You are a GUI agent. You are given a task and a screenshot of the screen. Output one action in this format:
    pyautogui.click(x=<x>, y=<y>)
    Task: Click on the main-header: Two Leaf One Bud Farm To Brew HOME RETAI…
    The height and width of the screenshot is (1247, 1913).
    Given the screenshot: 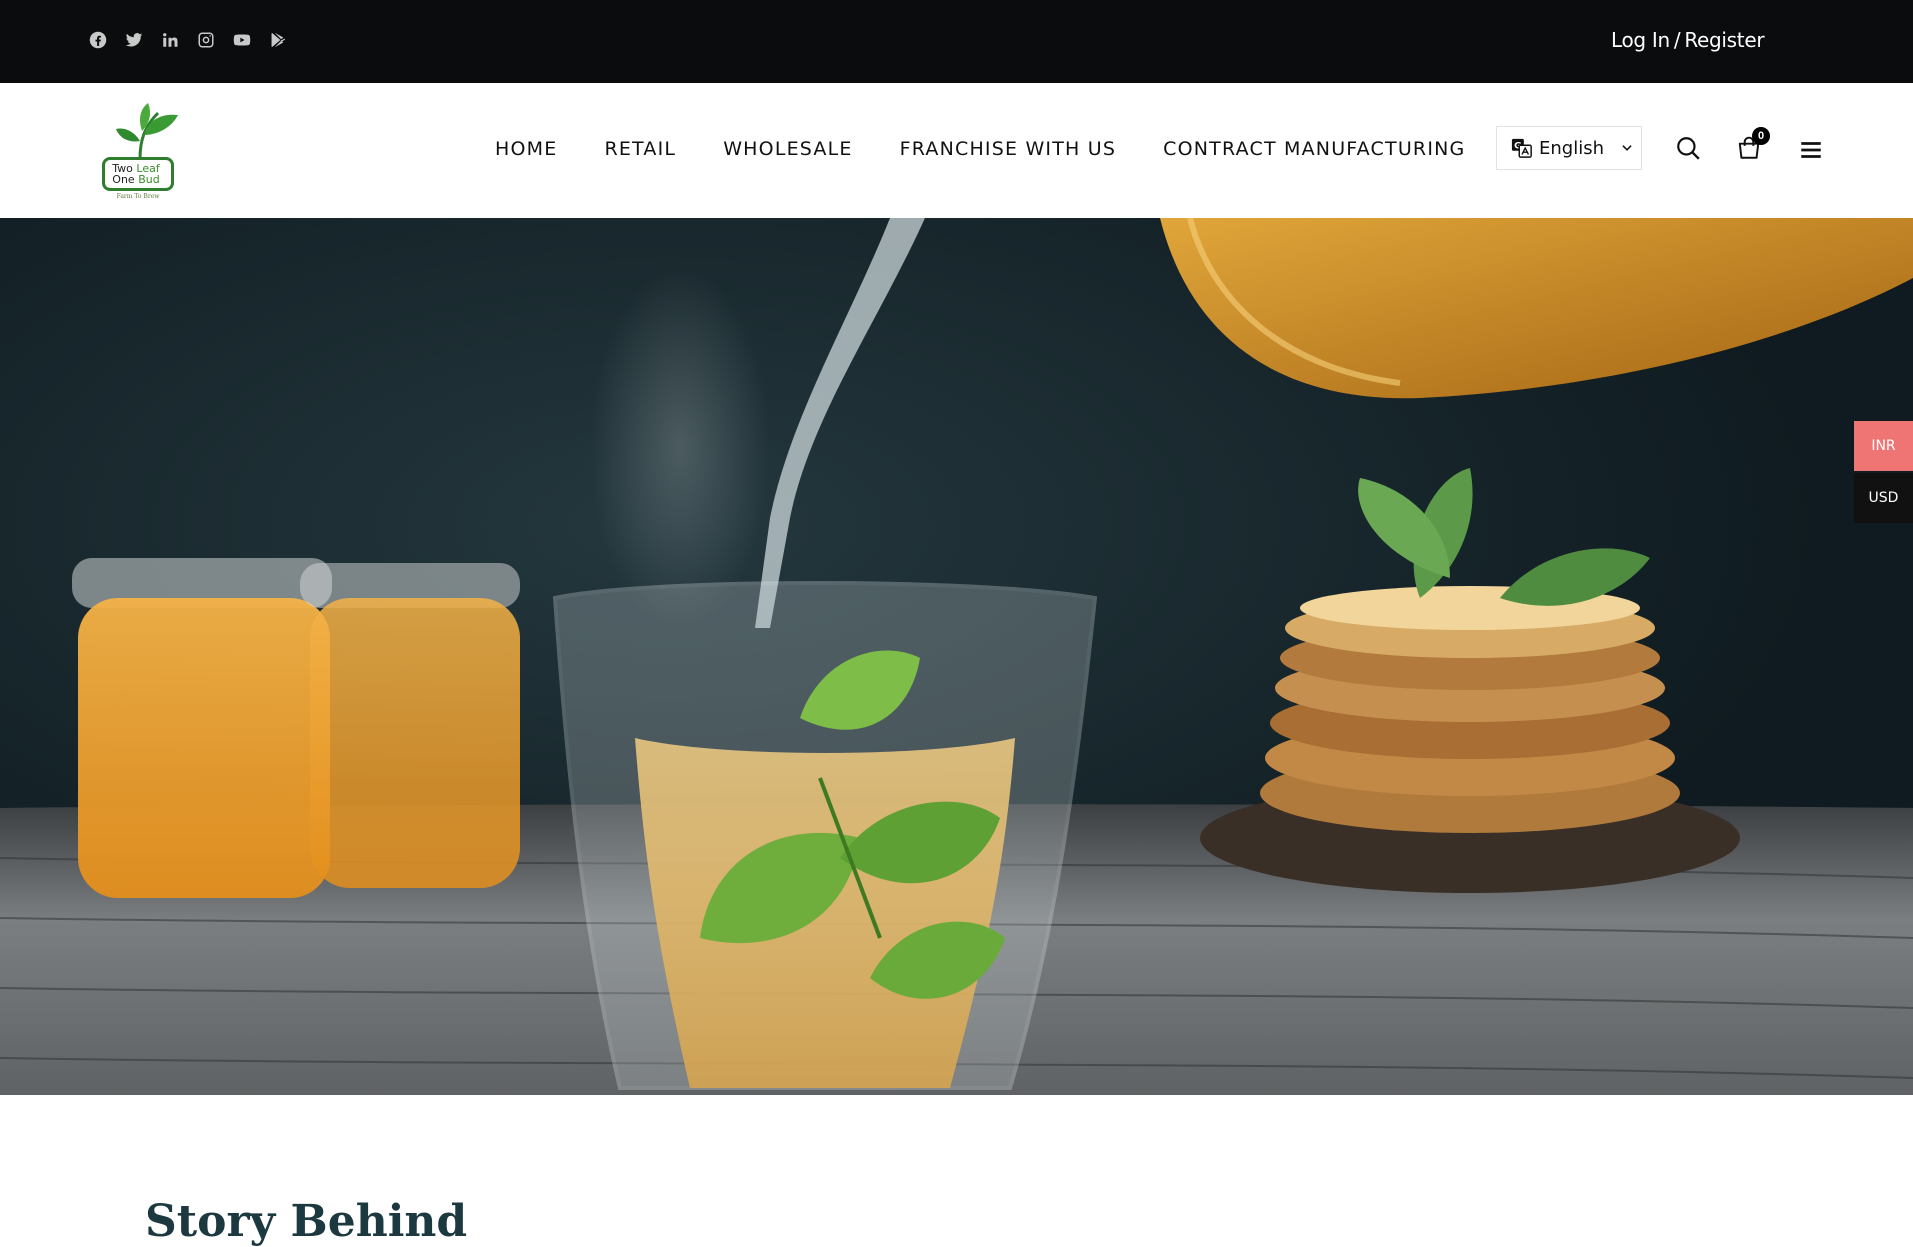 What is the action you would take?
    pyautogui.click(x=956, y=151)
    